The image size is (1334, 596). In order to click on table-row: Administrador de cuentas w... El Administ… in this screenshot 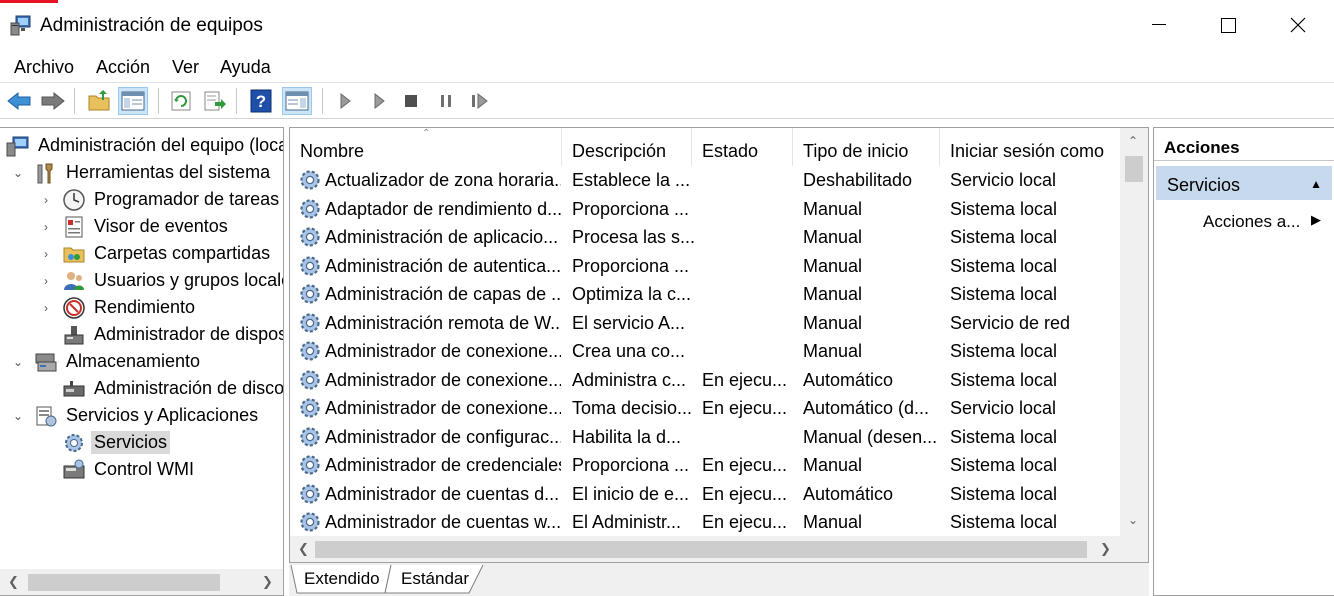, I will do `click(705, 522)`.